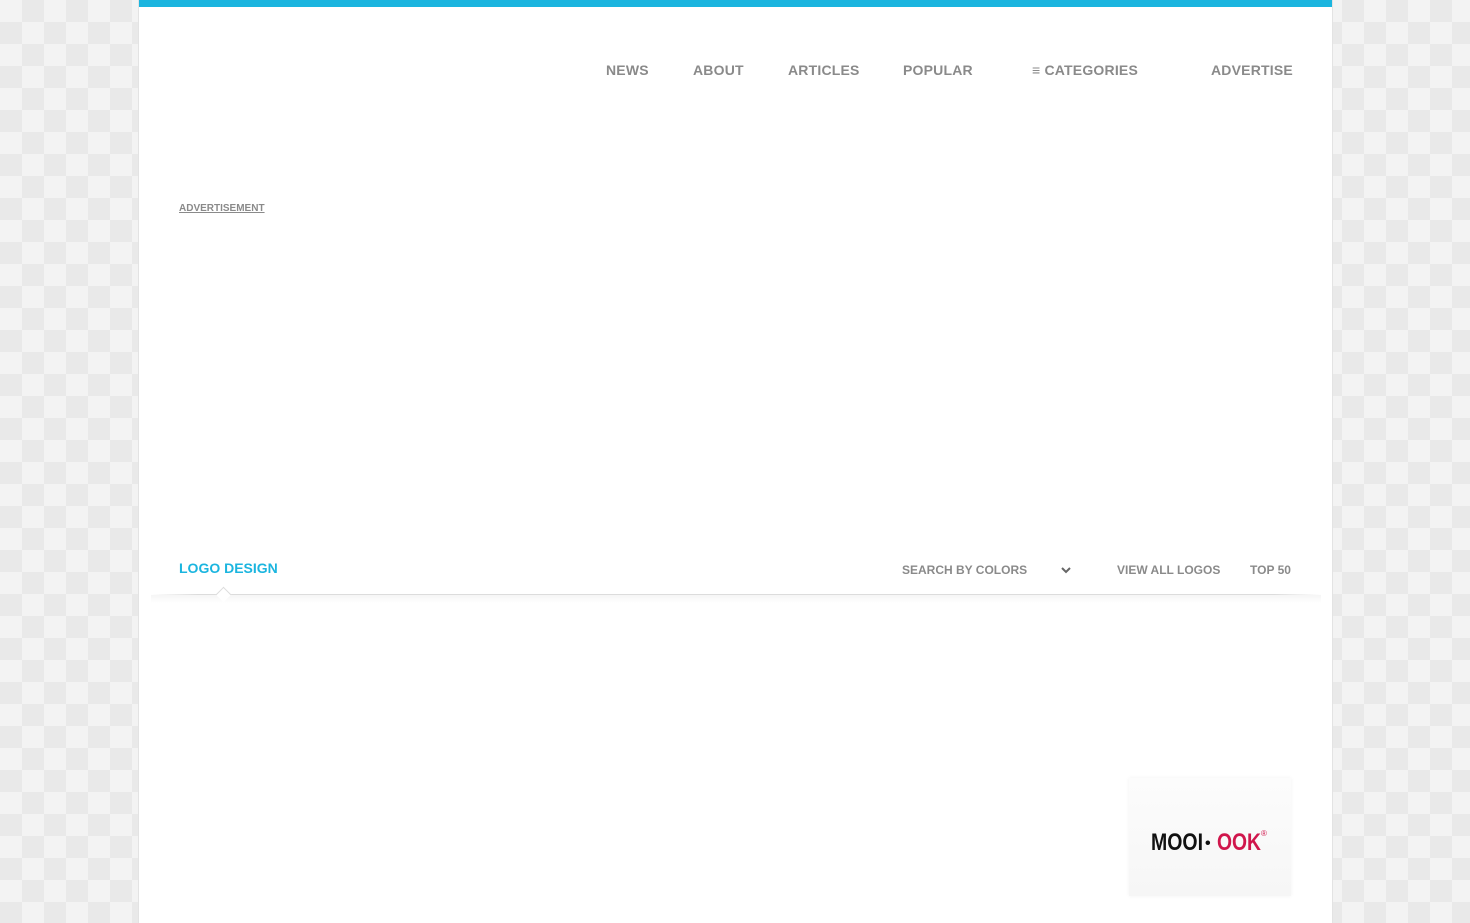 This screenshot has height=923, width=1470. What do you see at coordinates (1168, 570) in the screenshot?
I see `view-all-logos-link: VIEW ALL LOGOS` at bounding box center [1168, 570].